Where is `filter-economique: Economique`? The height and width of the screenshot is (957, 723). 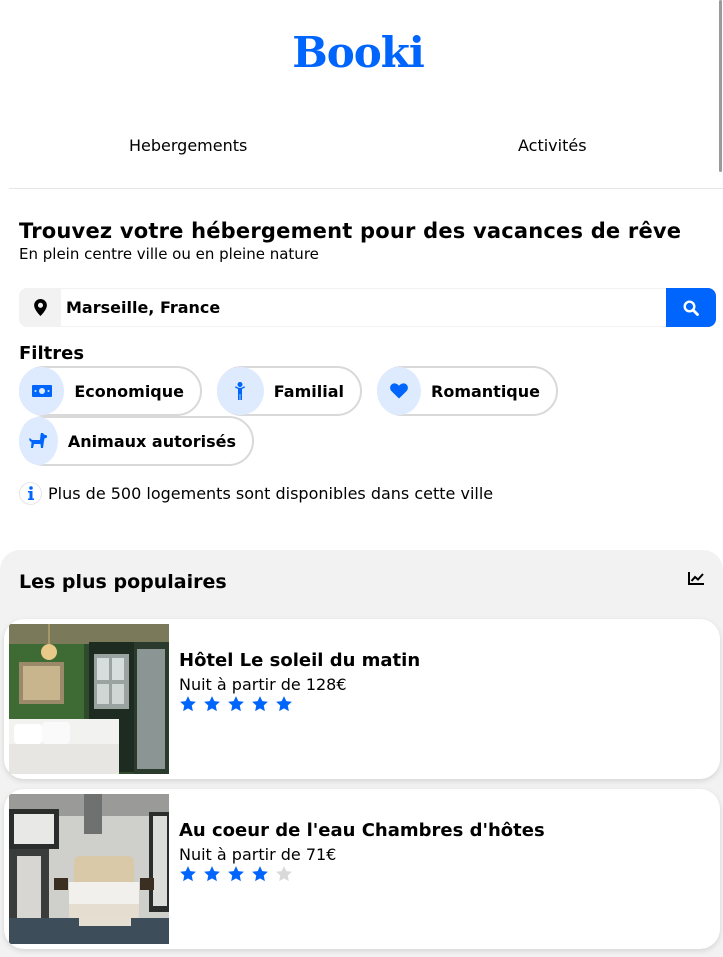 filter-economique: Economique is located at coordinates (110, 391).